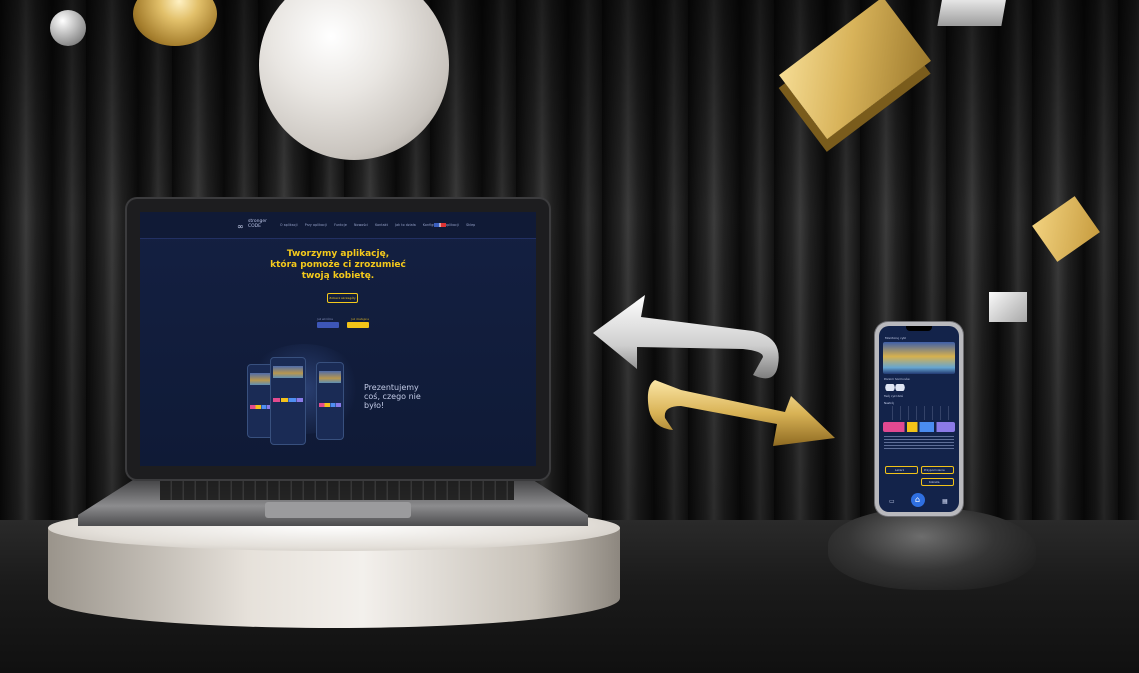  I want to click on mood-pills, so click(919, 427).